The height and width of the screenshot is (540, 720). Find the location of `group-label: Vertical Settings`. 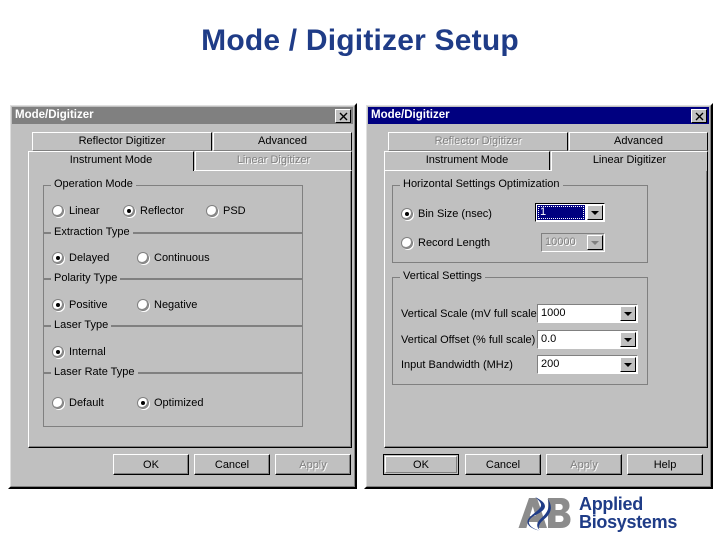

group-label: Vertical Settings is located at coordinates (442, 276).